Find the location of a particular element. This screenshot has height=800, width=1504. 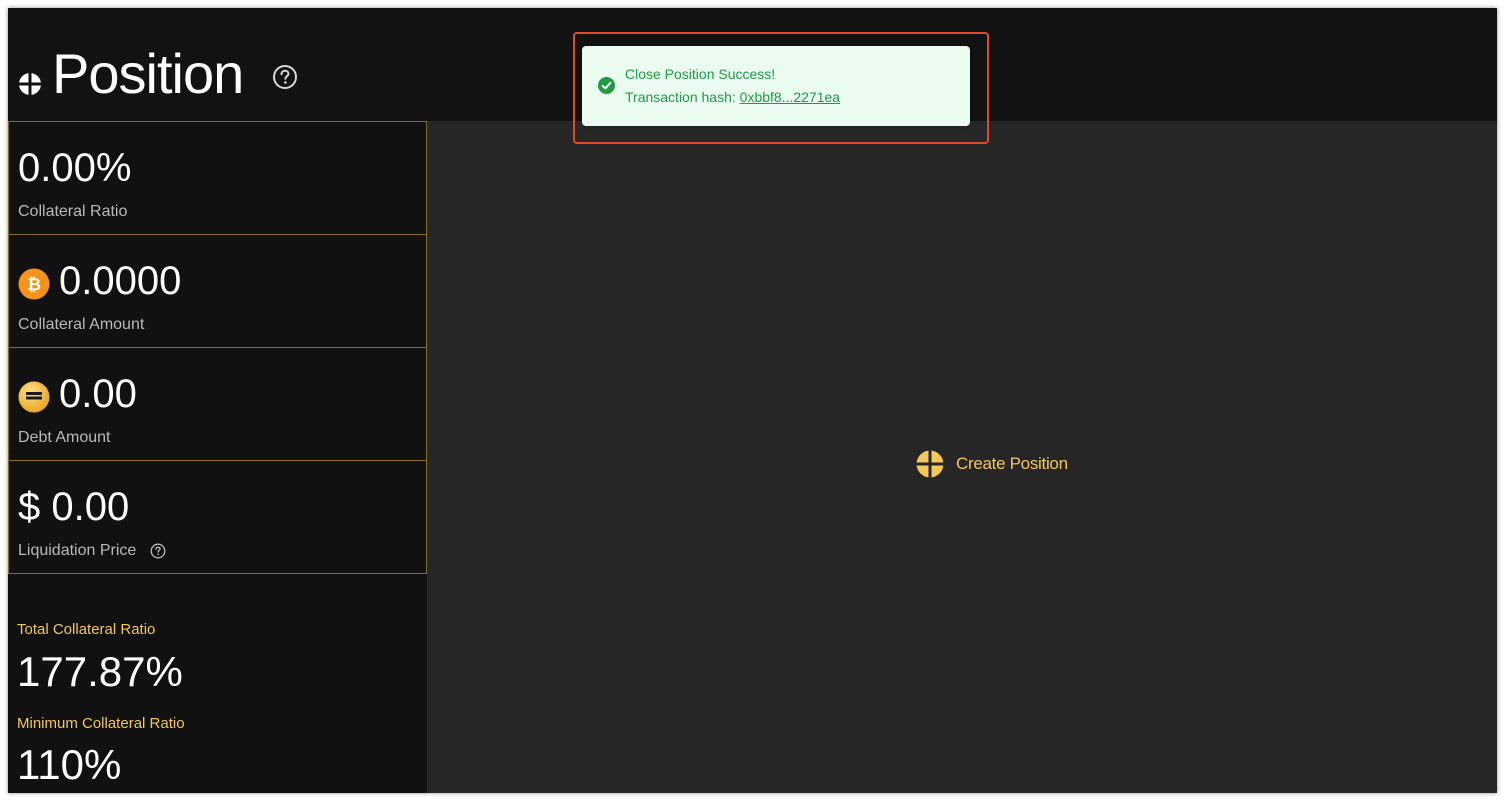

crosshair-logo-icon is located at coordinates (30, 84).